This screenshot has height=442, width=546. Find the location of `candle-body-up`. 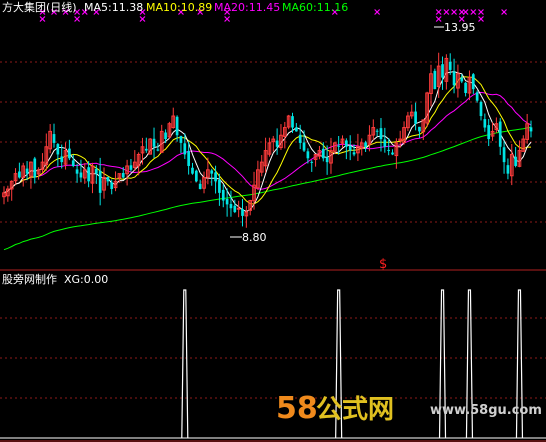

candle-body-up is located at coordinates (238, 208).